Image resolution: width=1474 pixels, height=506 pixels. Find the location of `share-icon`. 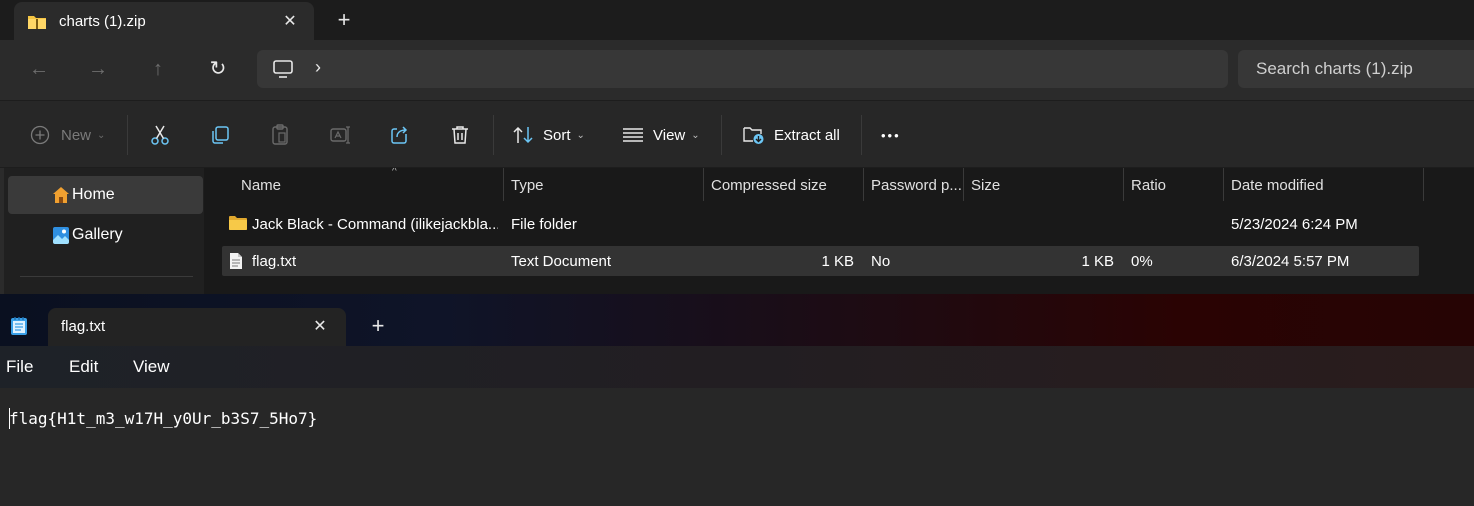

share-icon is located at coordinates (399, 135).